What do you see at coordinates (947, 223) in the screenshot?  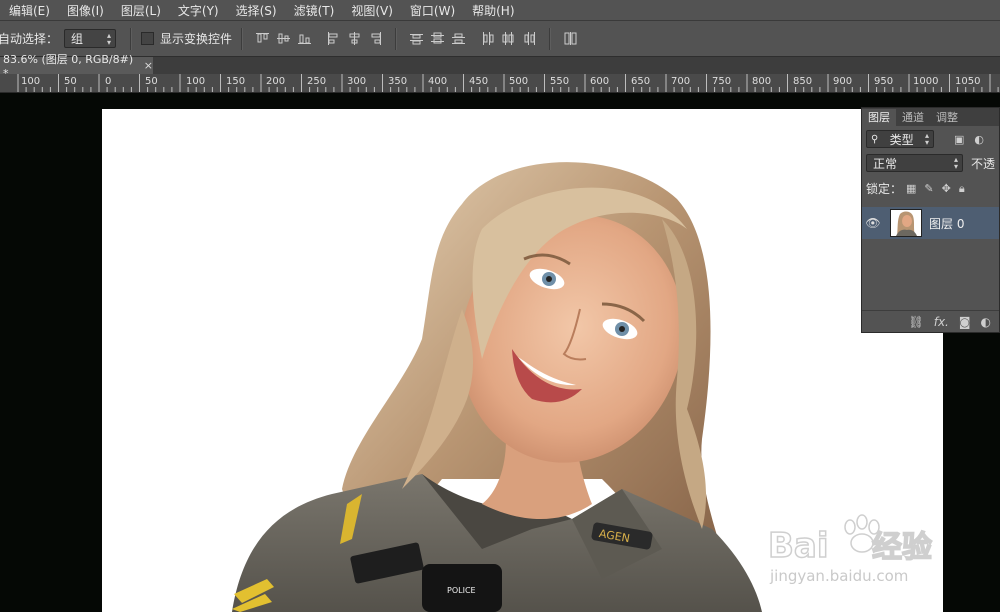 I see `layer-name: 图层 0` at bounding box center [947, 223].